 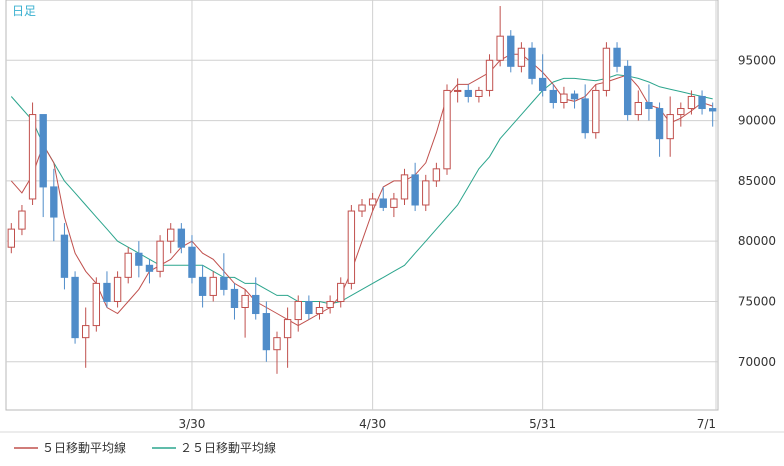 I want to click on x-tick-label: 7/1, so click(x=706, y=424).